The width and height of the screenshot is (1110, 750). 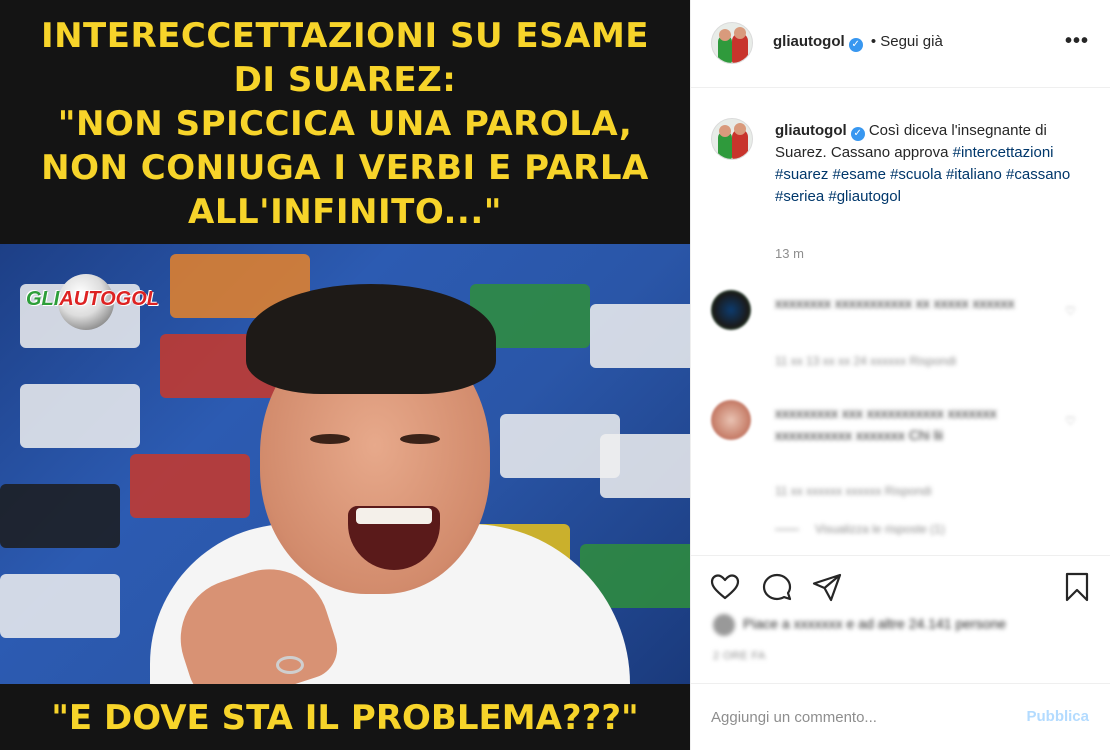 What do you see at coordinates (789, 253) in the screenshot?
I see `caption-timestamp: 13 m` at bounding box center [789, 253].